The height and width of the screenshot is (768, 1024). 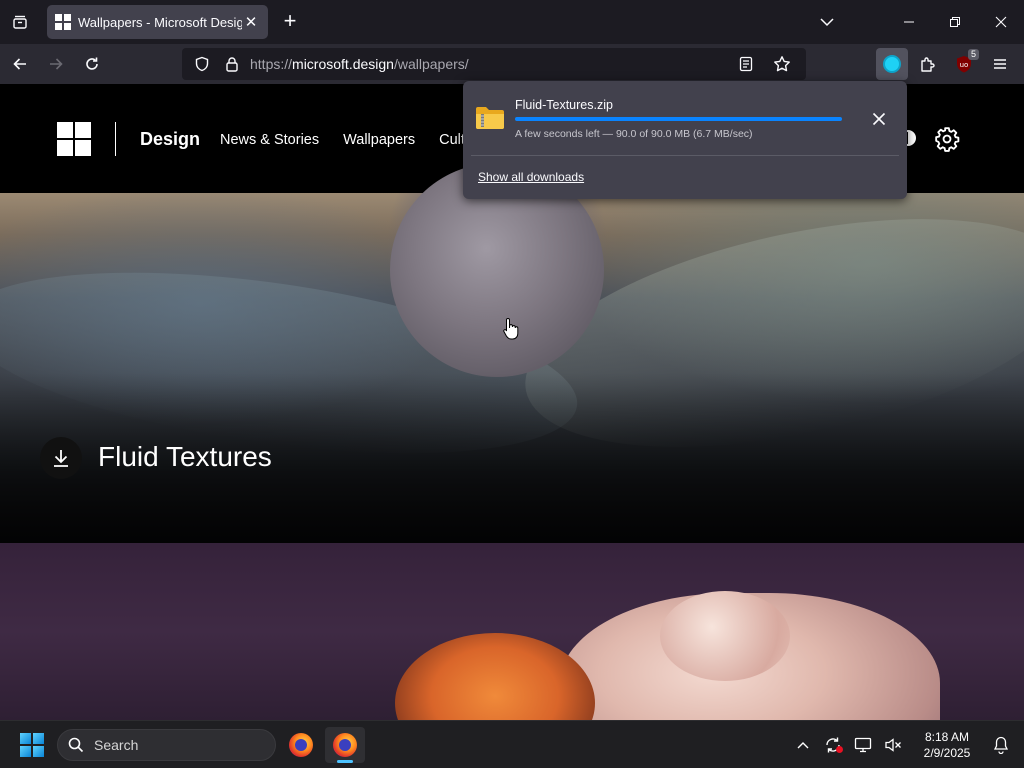 I want to click on volume-button, so click(x=893, y=745).